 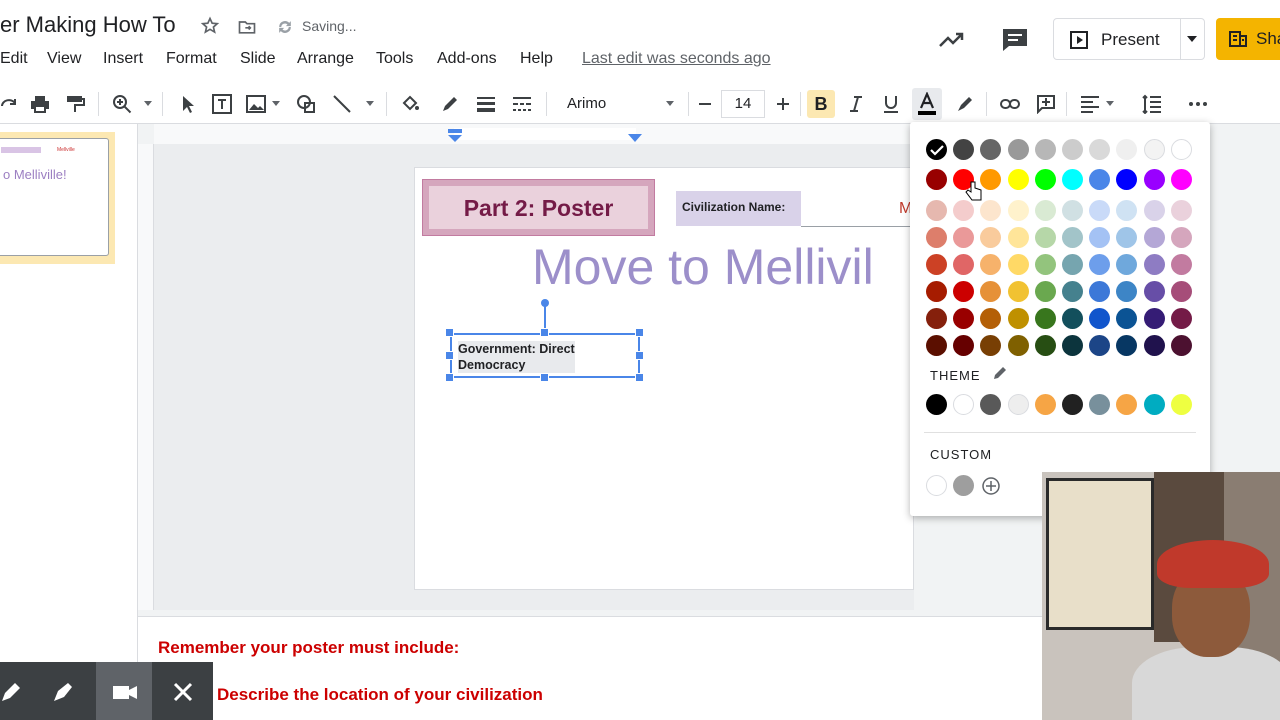 I want to click on share-button: Sha, so click(x=1248, y=39).